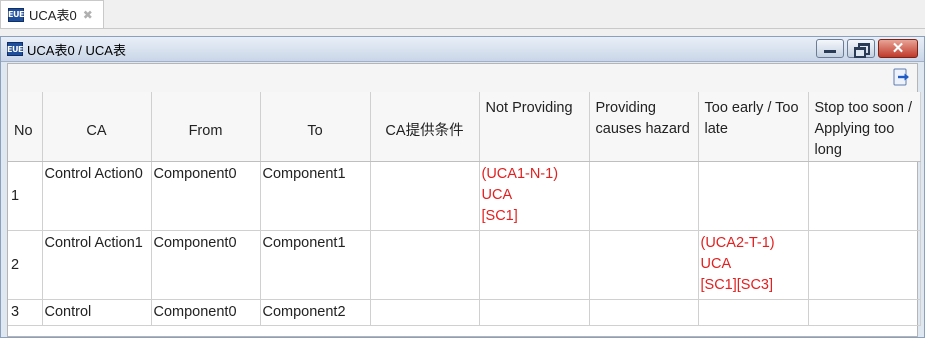  Describe the element at coordinates (25, 127) in the screenshot. I see `col-header-no: No` at that location.